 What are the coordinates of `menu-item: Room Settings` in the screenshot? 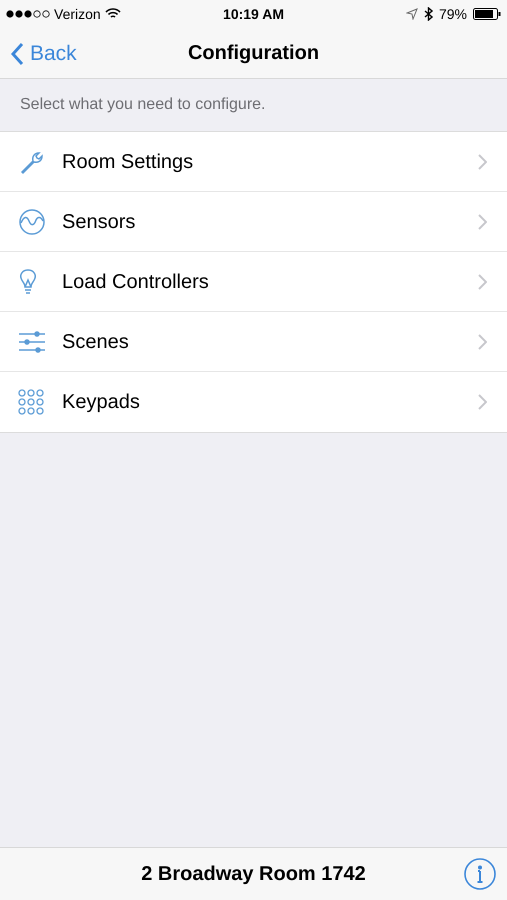 It's located at (253, 162).